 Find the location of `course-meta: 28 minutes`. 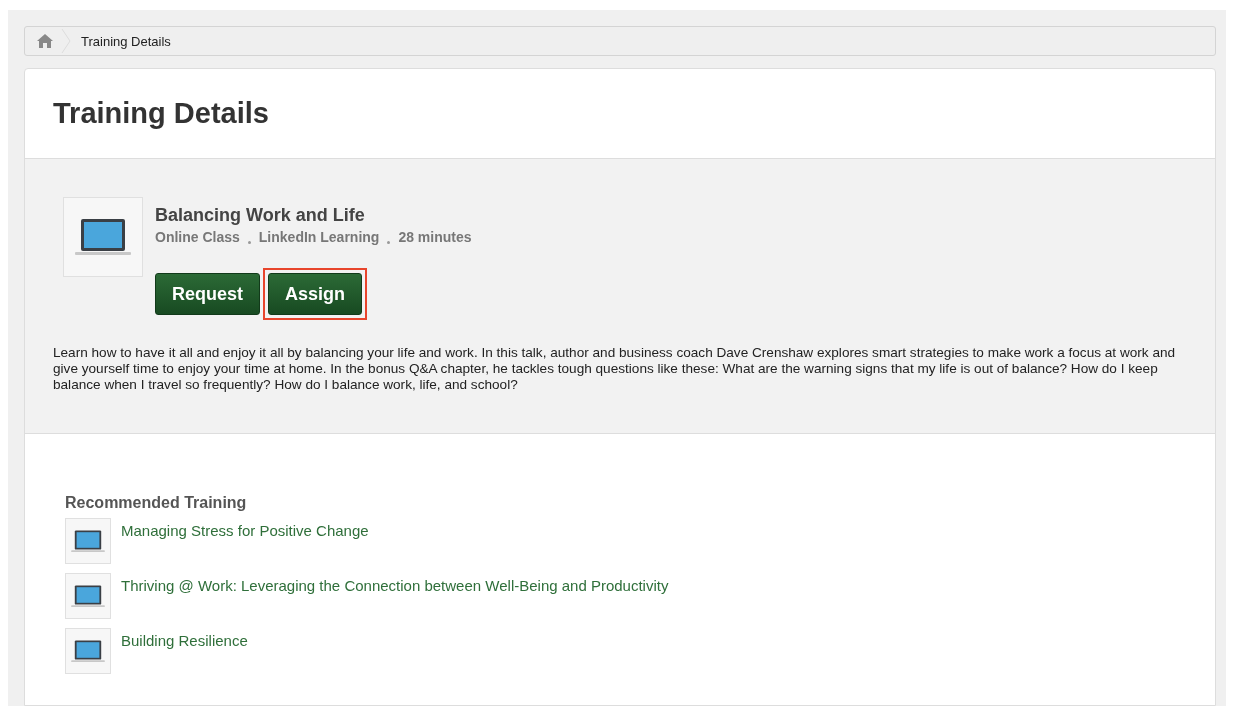

course-meta: 28 minutes is located at coordinates (435, 237).